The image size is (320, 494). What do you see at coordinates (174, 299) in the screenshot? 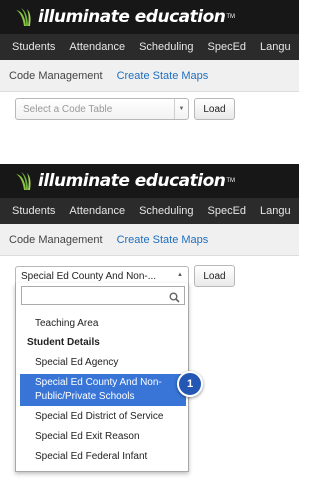
I see `search-icon` at bounding box center [174, 299].